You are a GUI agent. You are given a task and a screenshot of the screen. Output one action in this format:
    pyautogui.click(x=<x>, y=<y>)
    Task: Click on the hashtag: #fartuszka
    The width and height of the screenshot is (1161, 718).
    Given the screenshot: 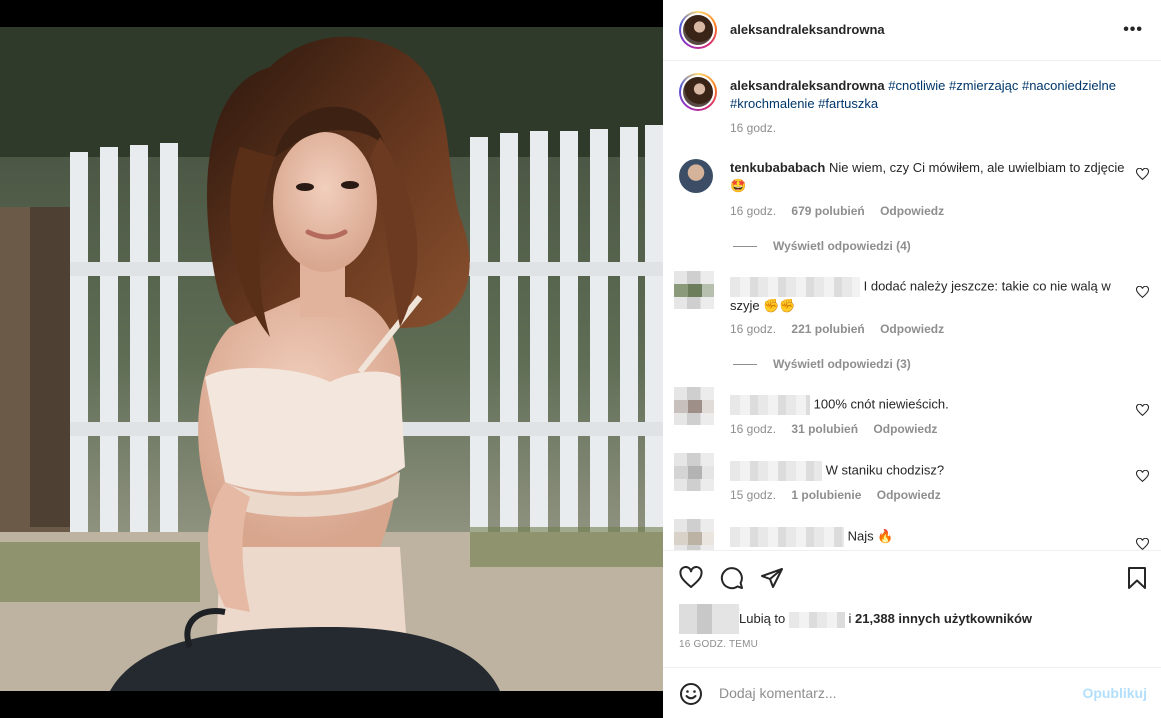 What is the action you would take?
    pyautogui.click(x=848, y=103)
    